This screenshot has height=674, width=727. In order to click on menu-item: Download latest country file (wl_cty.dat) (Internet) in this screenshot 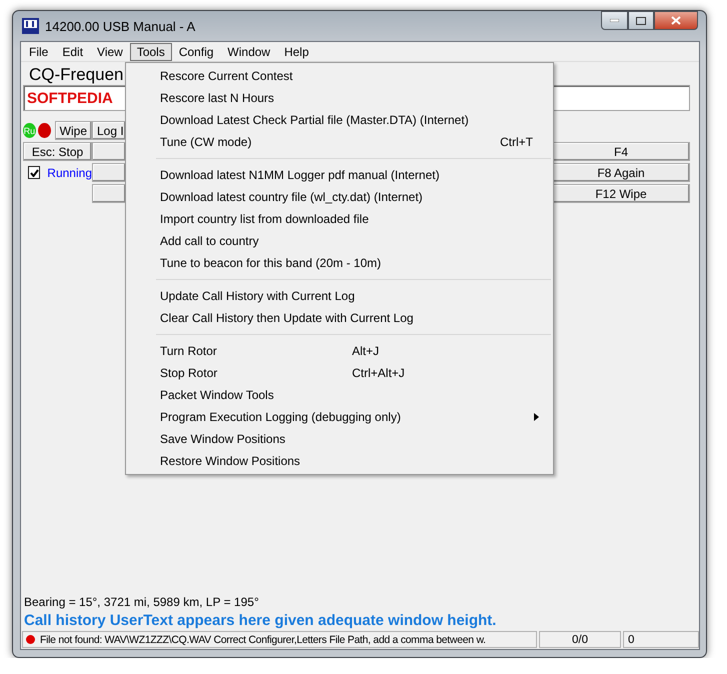, I will do `click(339, 197)`.